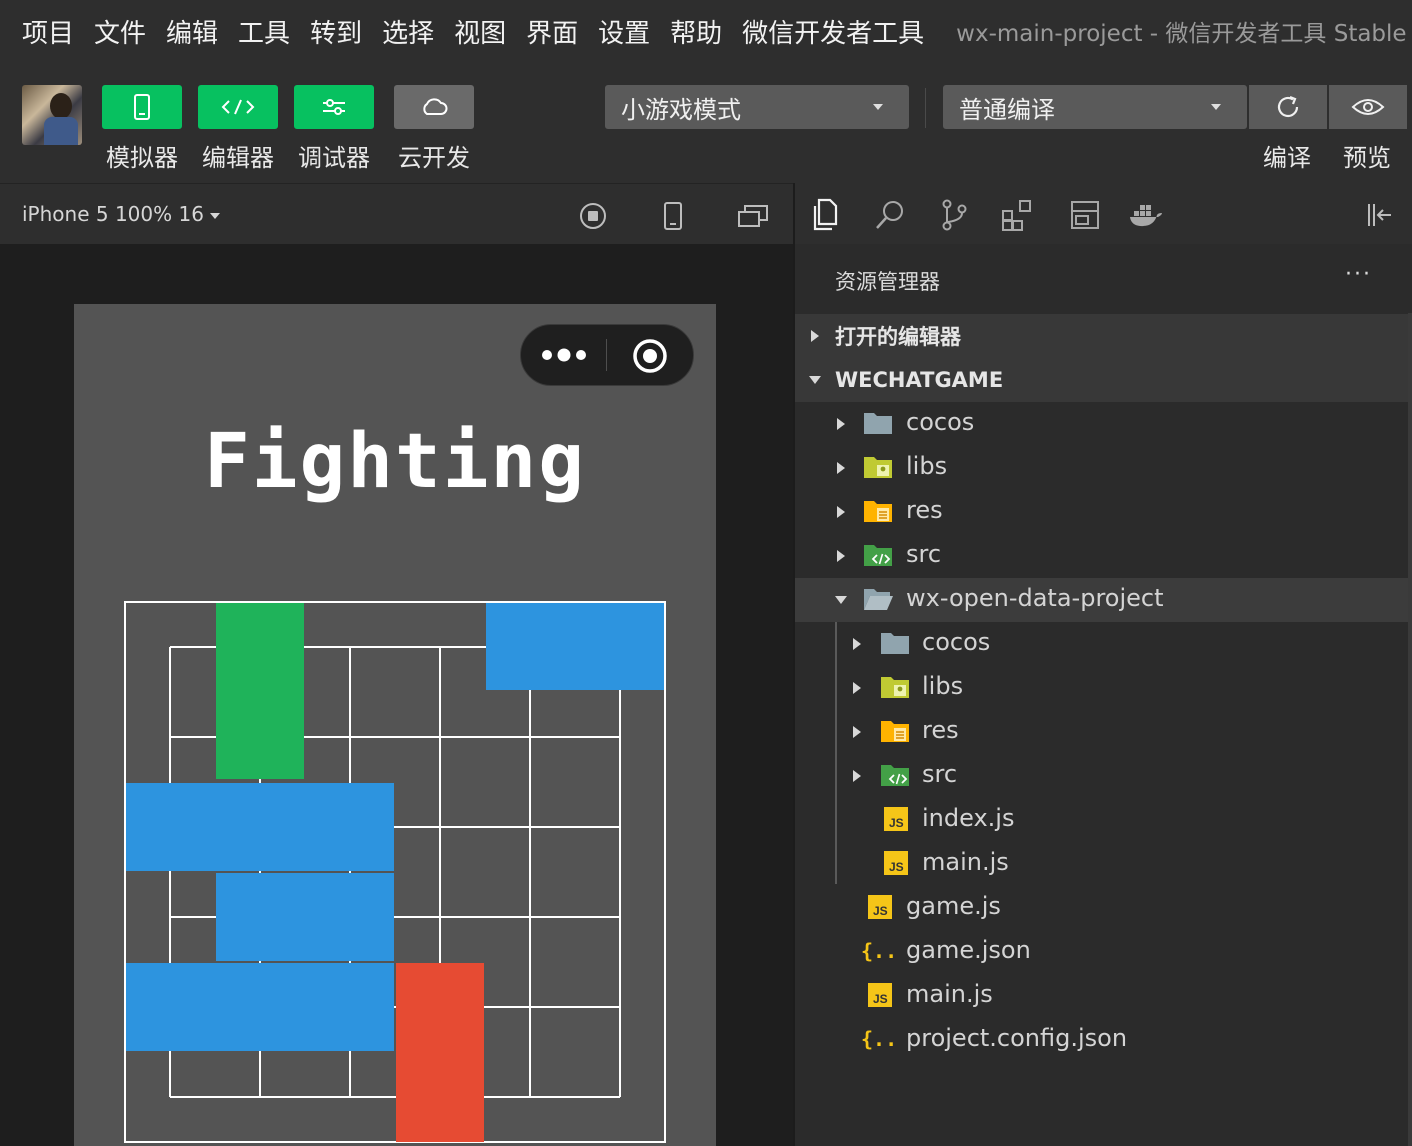  I want to click on device-select: iPhone 5 100% 16, so click(121, 214).